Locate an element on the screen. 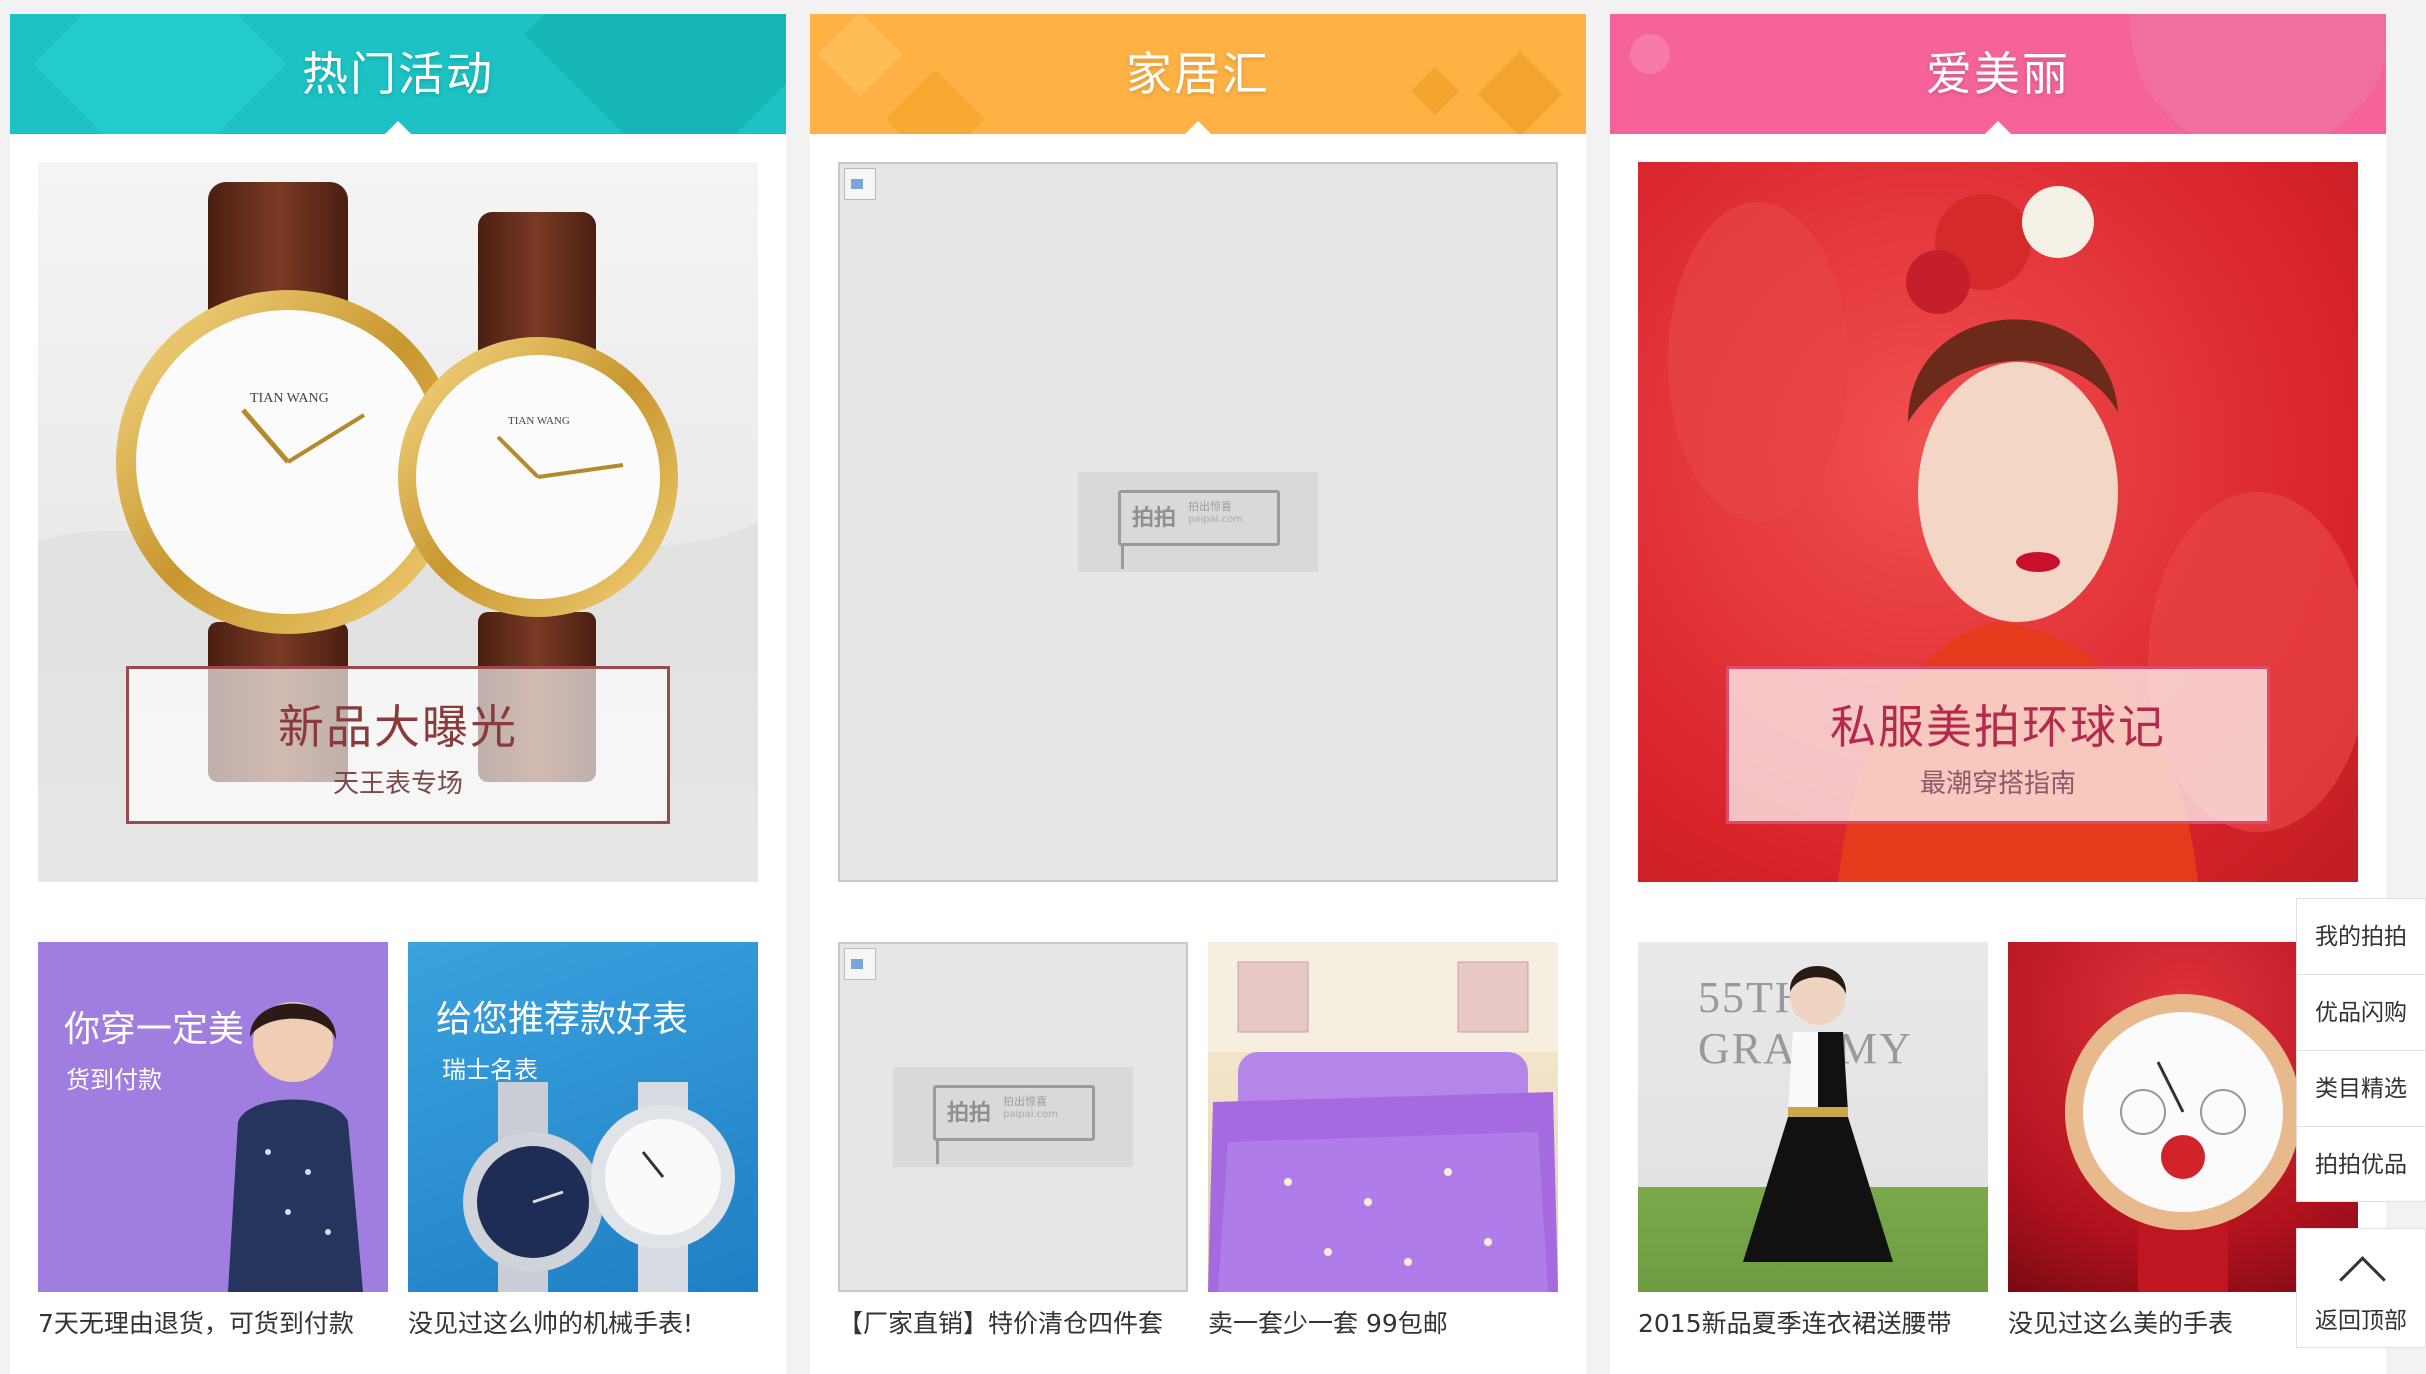 The width and height of the screenshot is (2426, 1374). product-caption: 卖一套少一套 99包邮 is located at coordinates (1388, 1322).